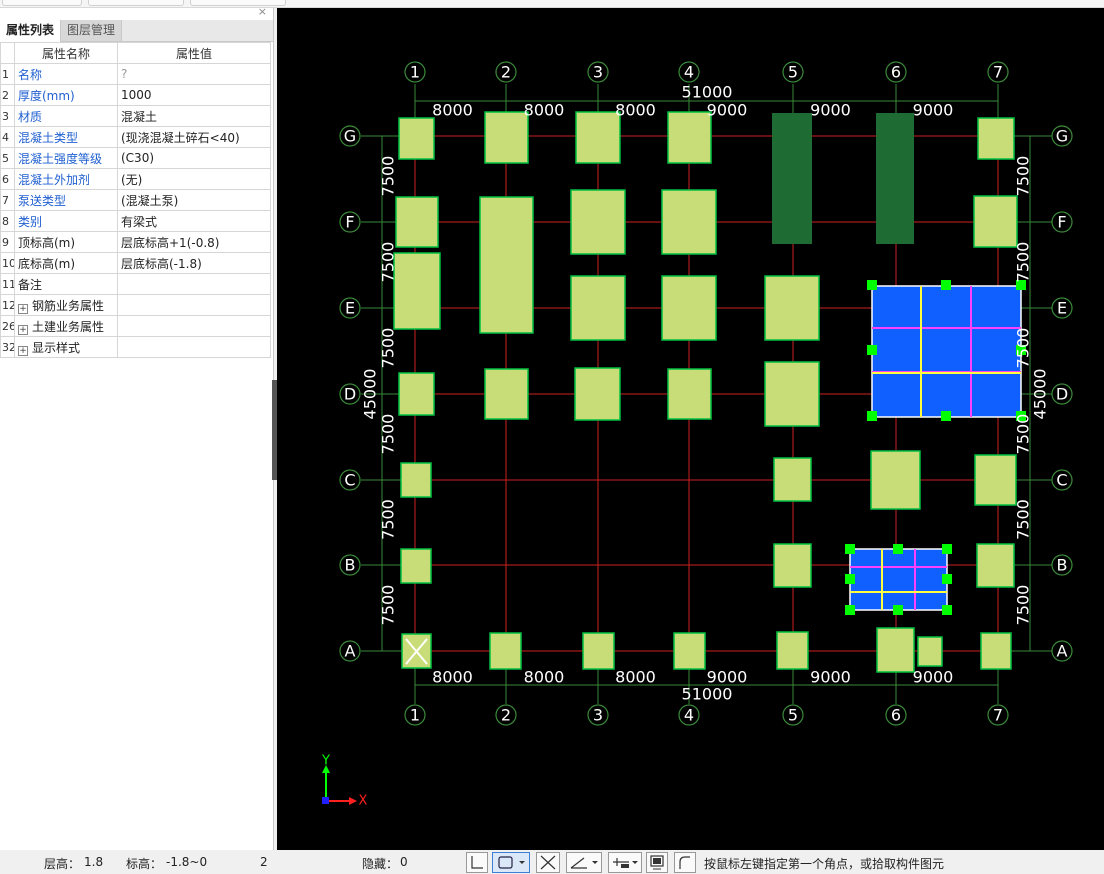  I want to click on tab-layer-management: 图层管理, so click(92, 30).